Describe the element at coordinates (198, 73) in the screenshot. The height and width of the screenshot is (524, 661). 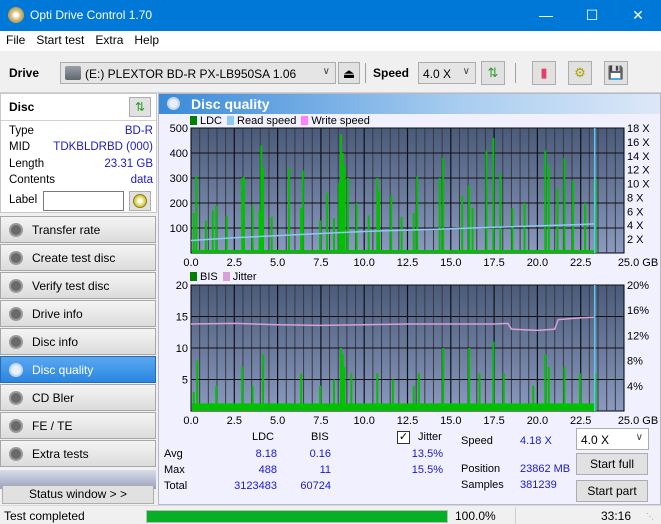
I see `drive-select: (E:) PLEXTOR BD-R PX-LB950SA 1.06 ∨` at that location.